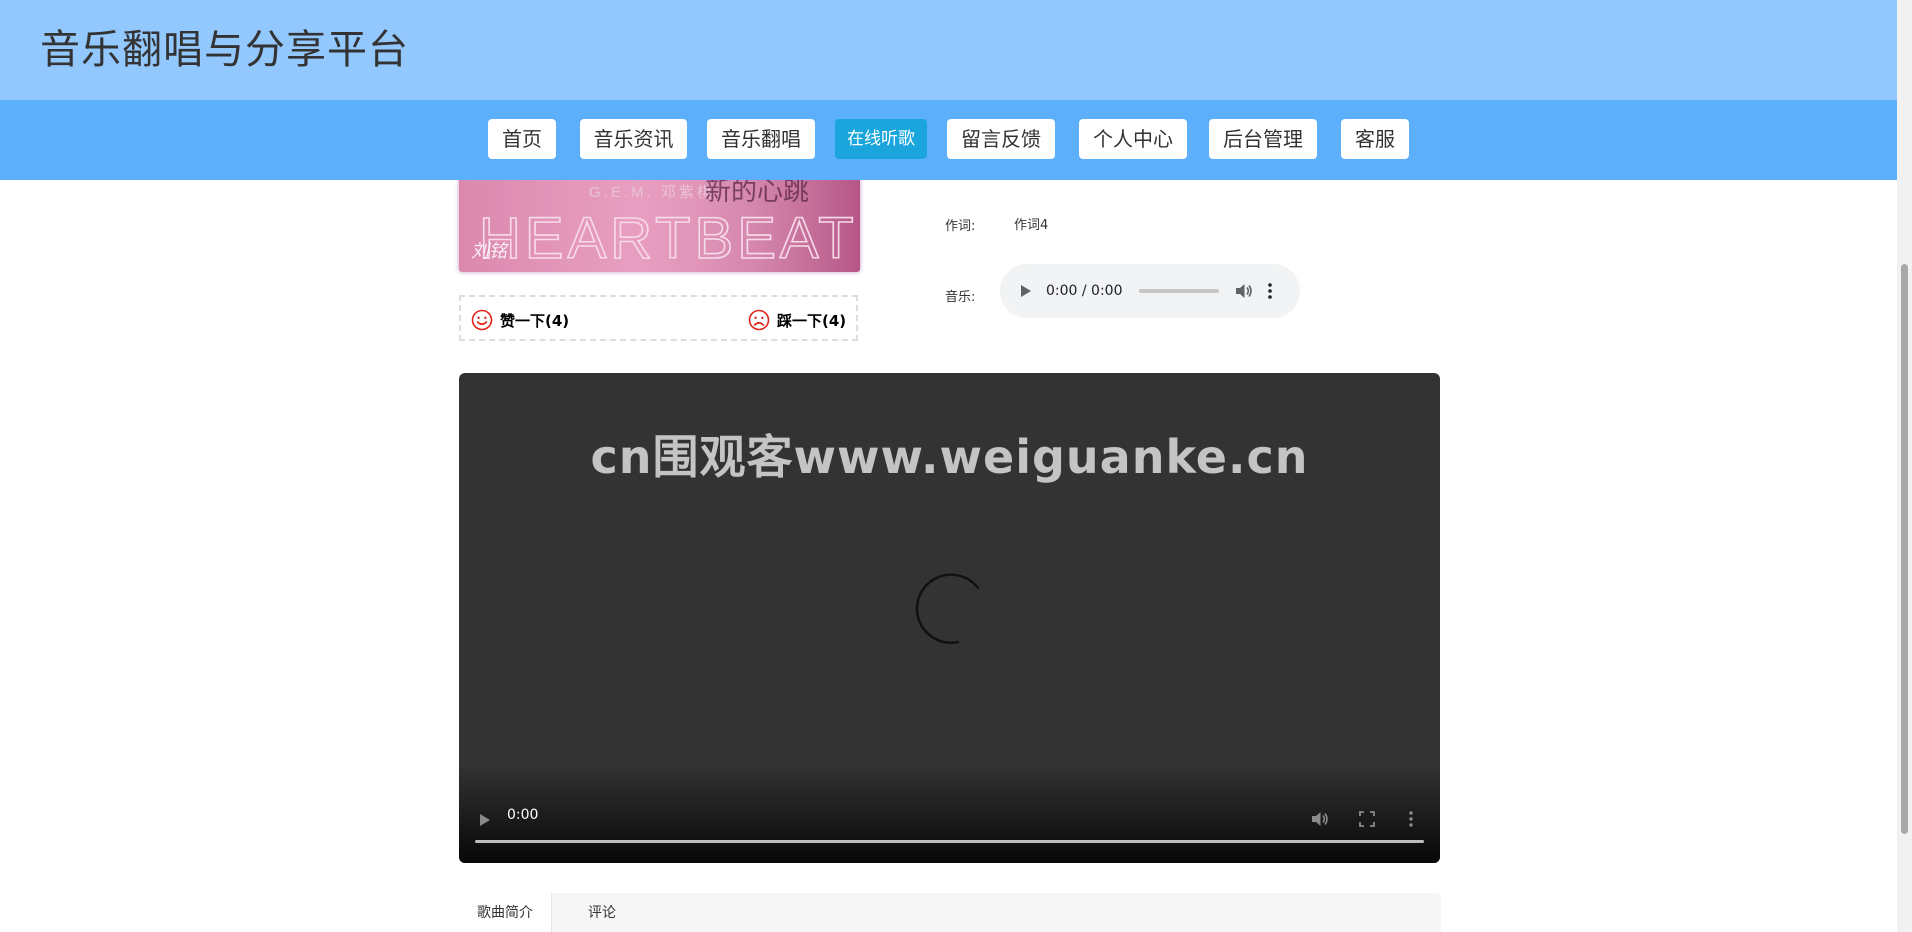 Image resolution: width=1912 pixels, height=932 pixels. What do you see at coordinates (960, 297) in the screenshot?
I see `music-label: 音乐:` at bounding box center [960, 297].